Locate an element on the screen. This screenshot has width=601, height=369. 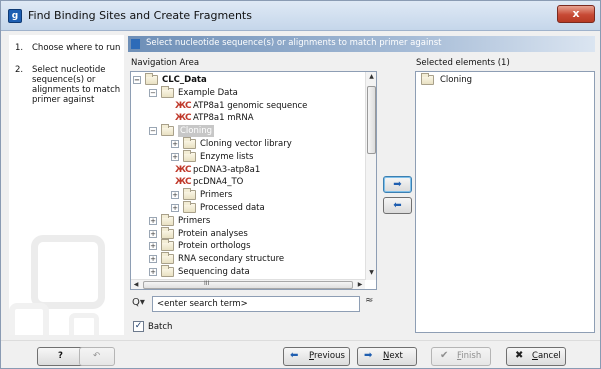
tree-item: ЖС ATP8a1 genomic sequence is located at coordinates (248, 106).